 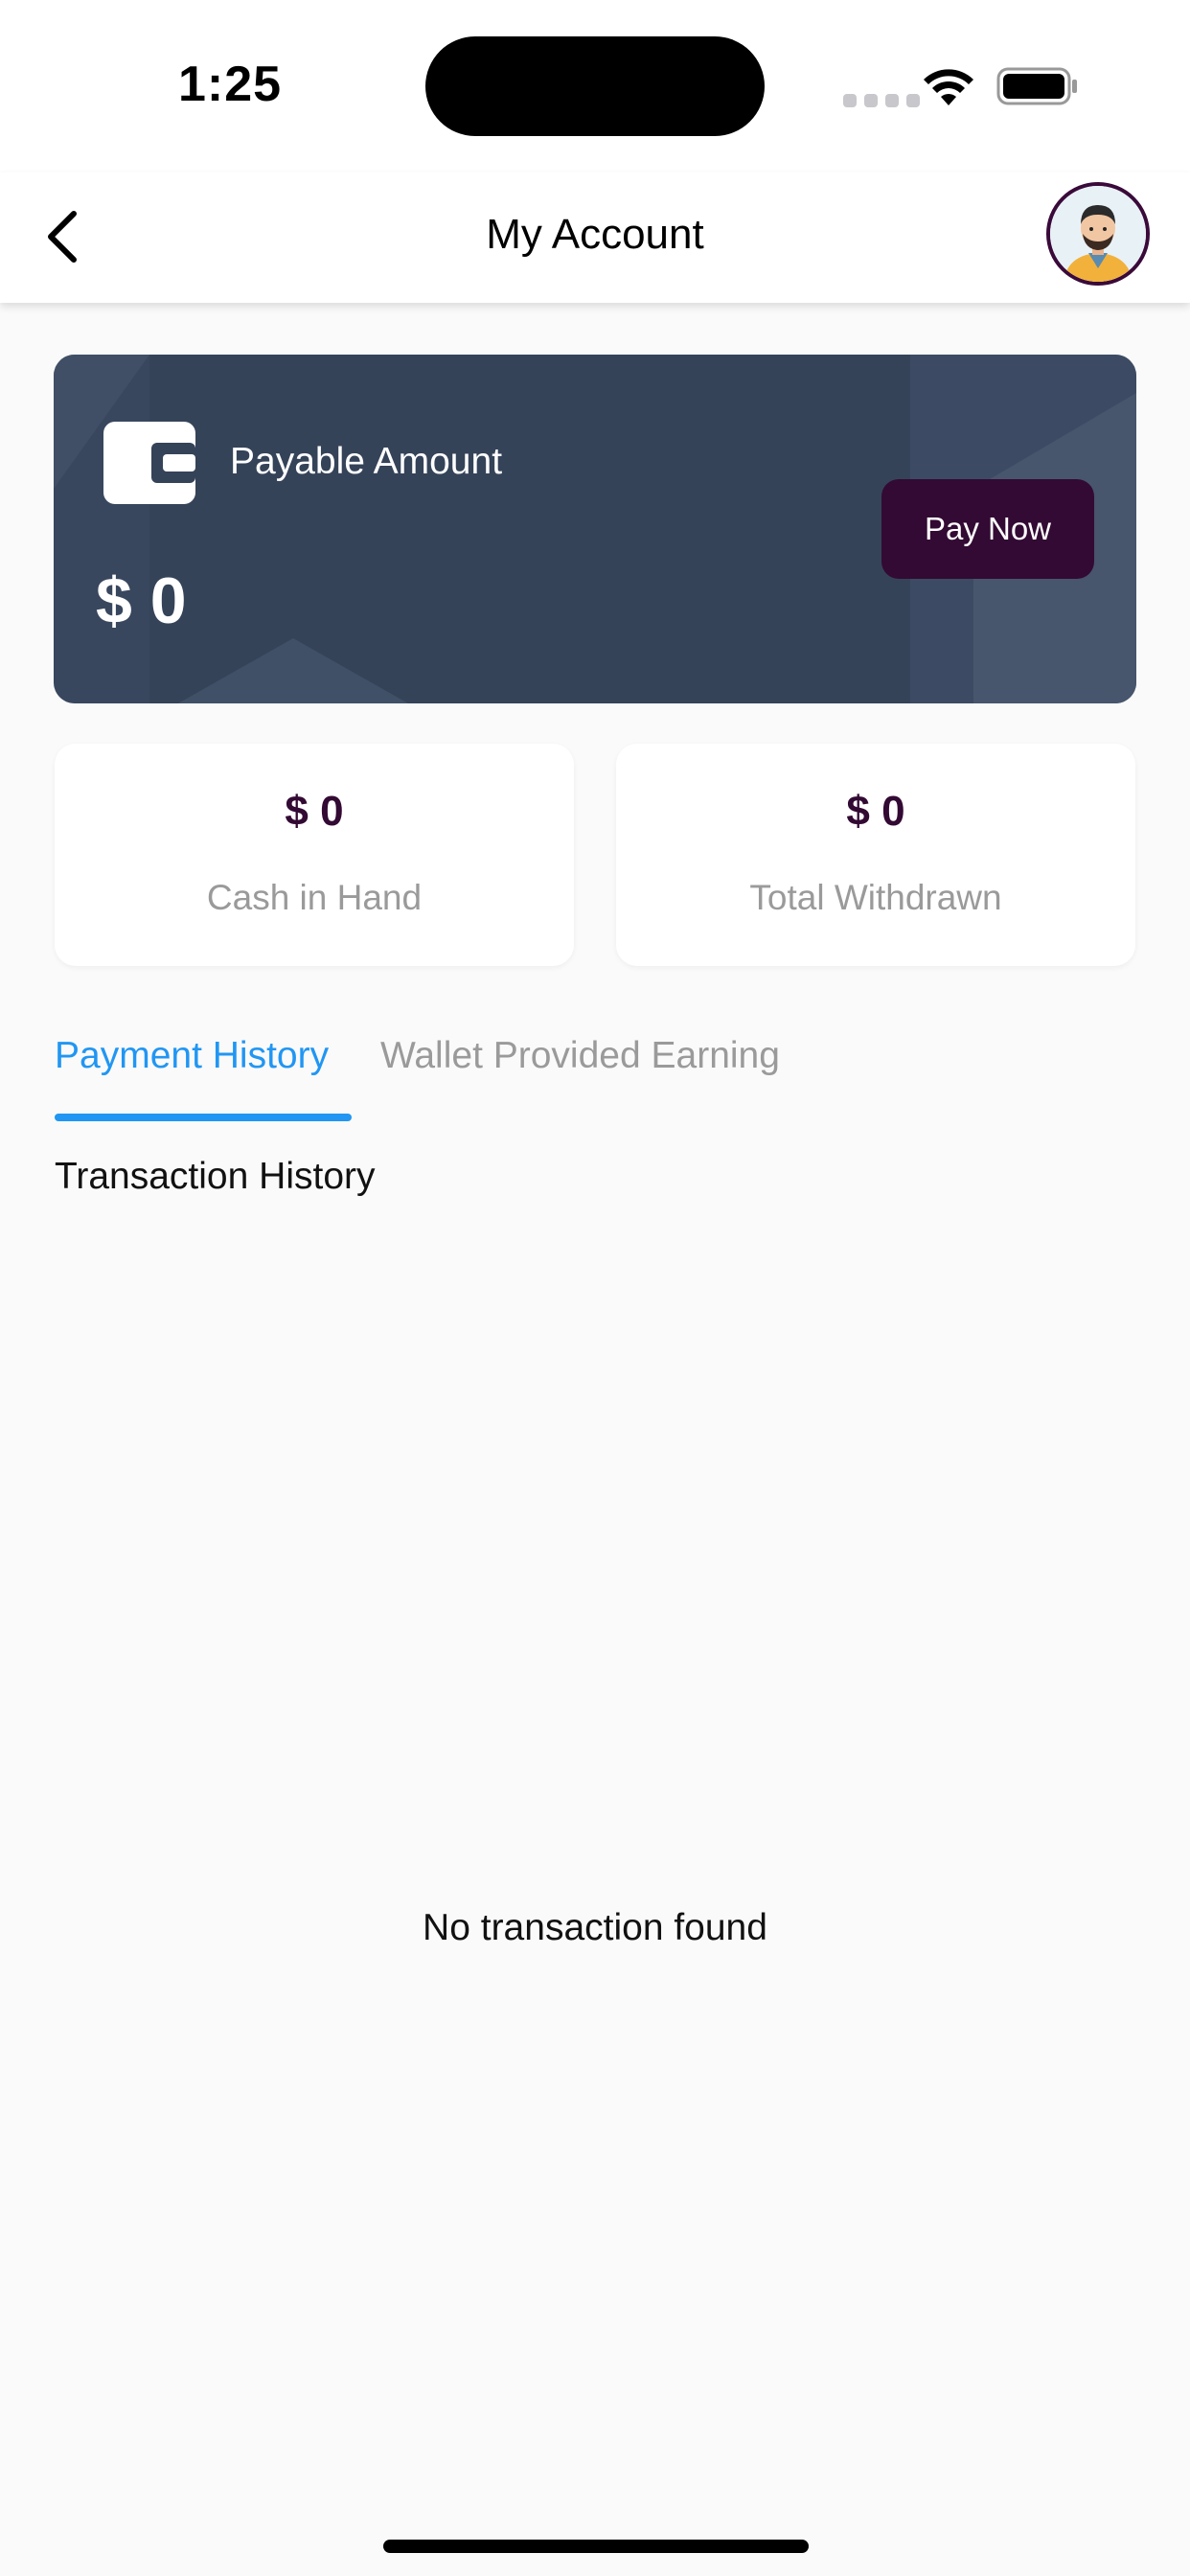 I want to click on dynamic-island, so click(x=595, y=86).